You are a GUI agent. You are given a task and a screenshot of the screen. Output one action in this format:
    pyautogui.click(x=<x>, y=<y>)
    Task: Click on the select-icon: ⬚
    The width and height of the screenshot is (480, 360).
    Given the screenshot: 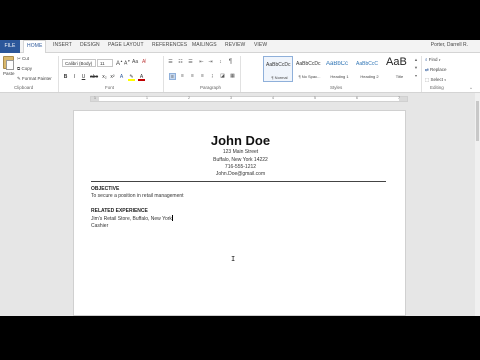 What is the action you would take?
    pyautogui.click(x=427, y=79)
    